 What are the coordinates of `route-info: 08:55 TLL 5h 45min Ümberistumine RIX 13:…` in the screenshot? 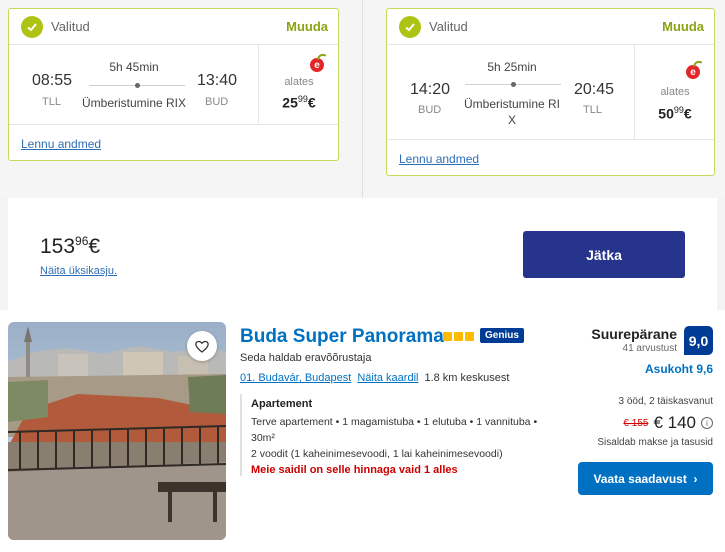 It's located at (133, 84).